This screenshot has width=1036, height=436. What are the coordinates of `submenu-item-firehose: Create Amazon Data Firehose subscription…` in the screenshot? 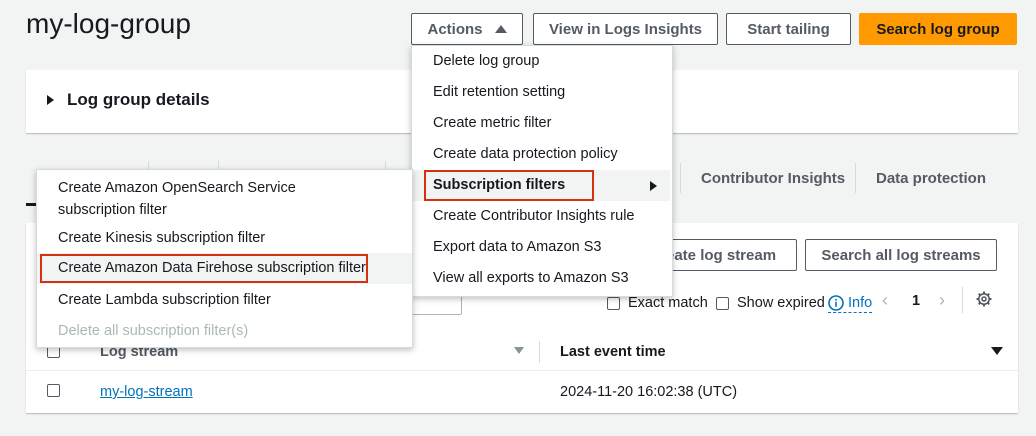 It's located at (224, 268).